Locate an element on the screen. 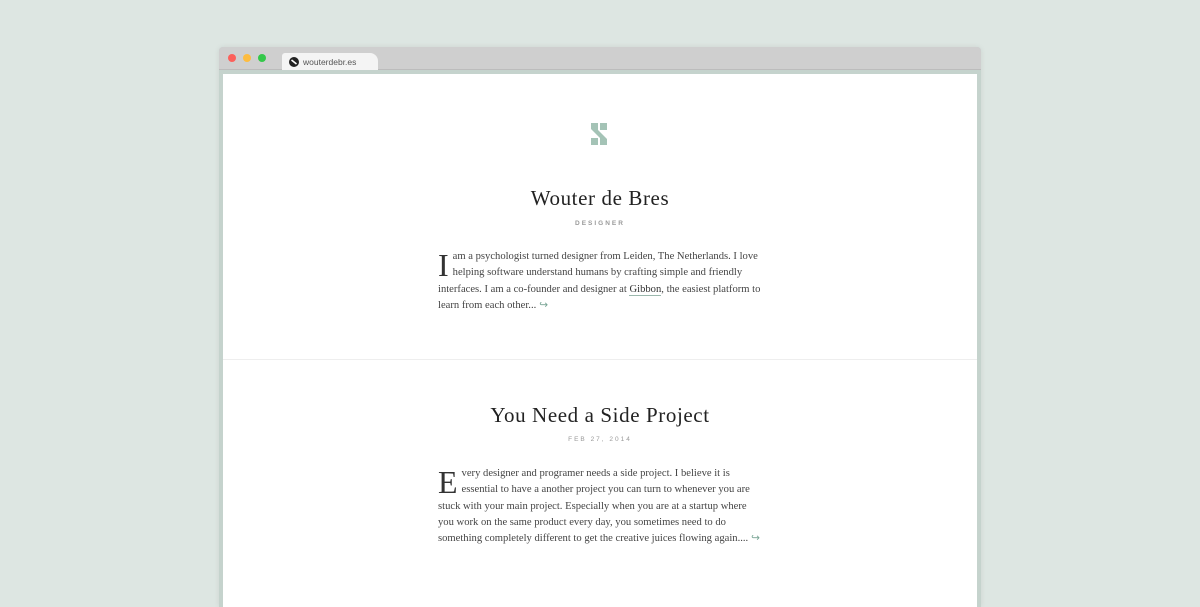  close-window-button is located at coordinates (232, 58).